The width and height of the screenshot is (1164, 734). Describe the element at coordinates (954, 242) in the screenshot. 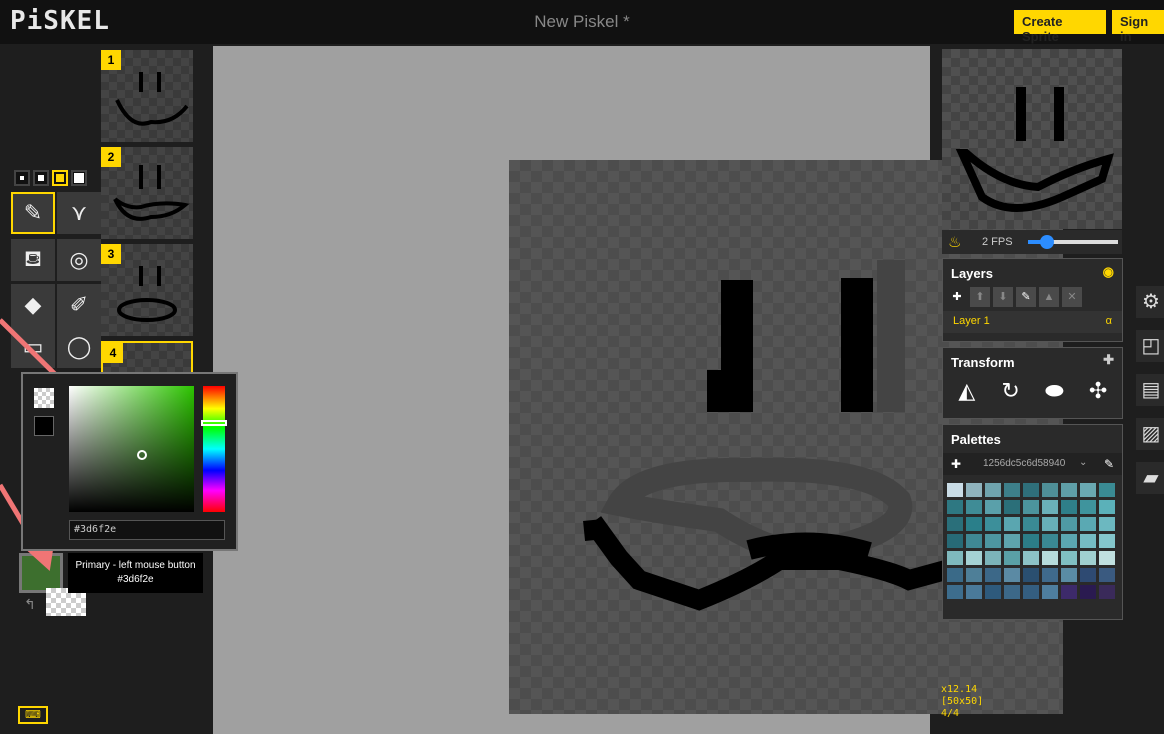

I see `onion-skin-icon: ♨` at that location.